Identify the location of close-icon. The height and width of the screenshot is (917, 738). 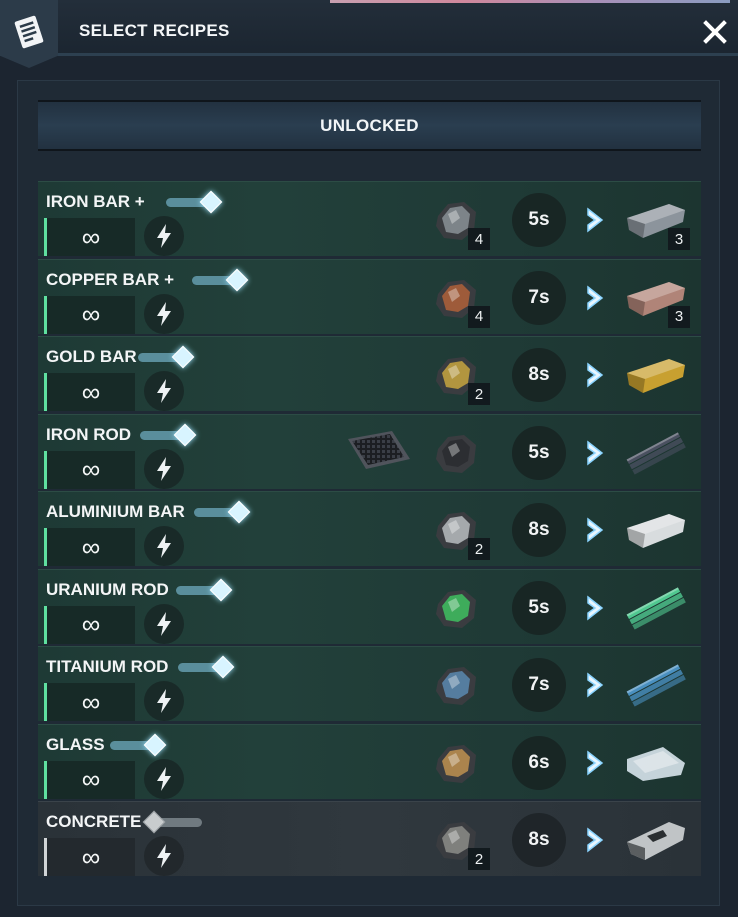
(715, 32).